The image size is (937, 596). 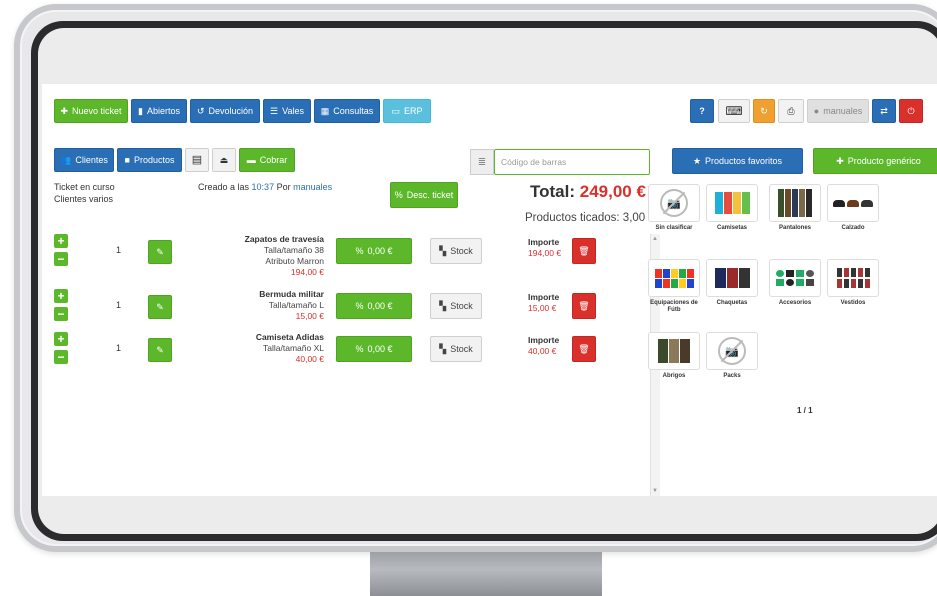 I want to click on football-kits-image, so click(x=674, y=278).